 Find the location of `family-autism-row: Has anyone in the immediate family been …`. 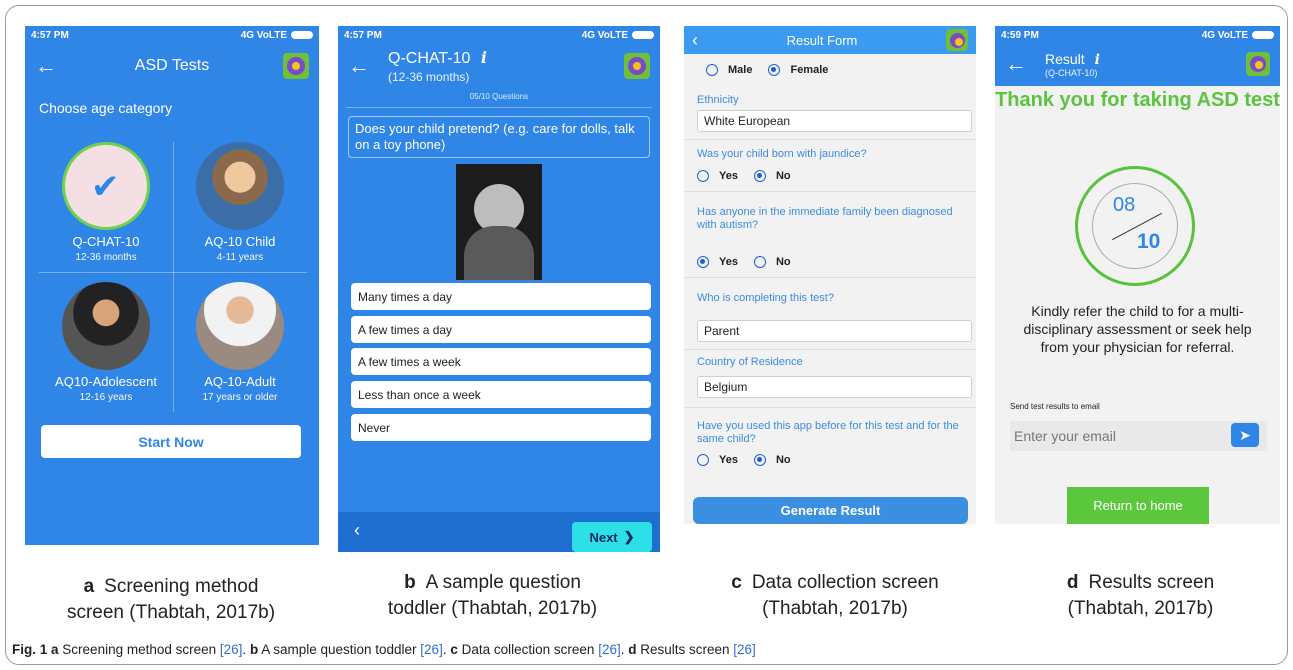

family-autism-row: Has anyone in the immediate family been … is located at coordinates (830, 235).